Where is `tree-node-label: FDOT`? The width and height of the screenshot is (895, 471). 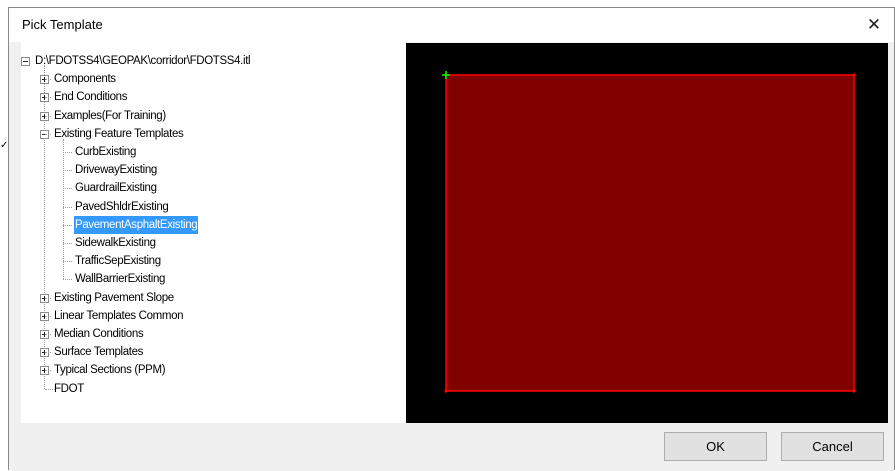
tree-node-label: FDOT is located at coordinates (69, 388).